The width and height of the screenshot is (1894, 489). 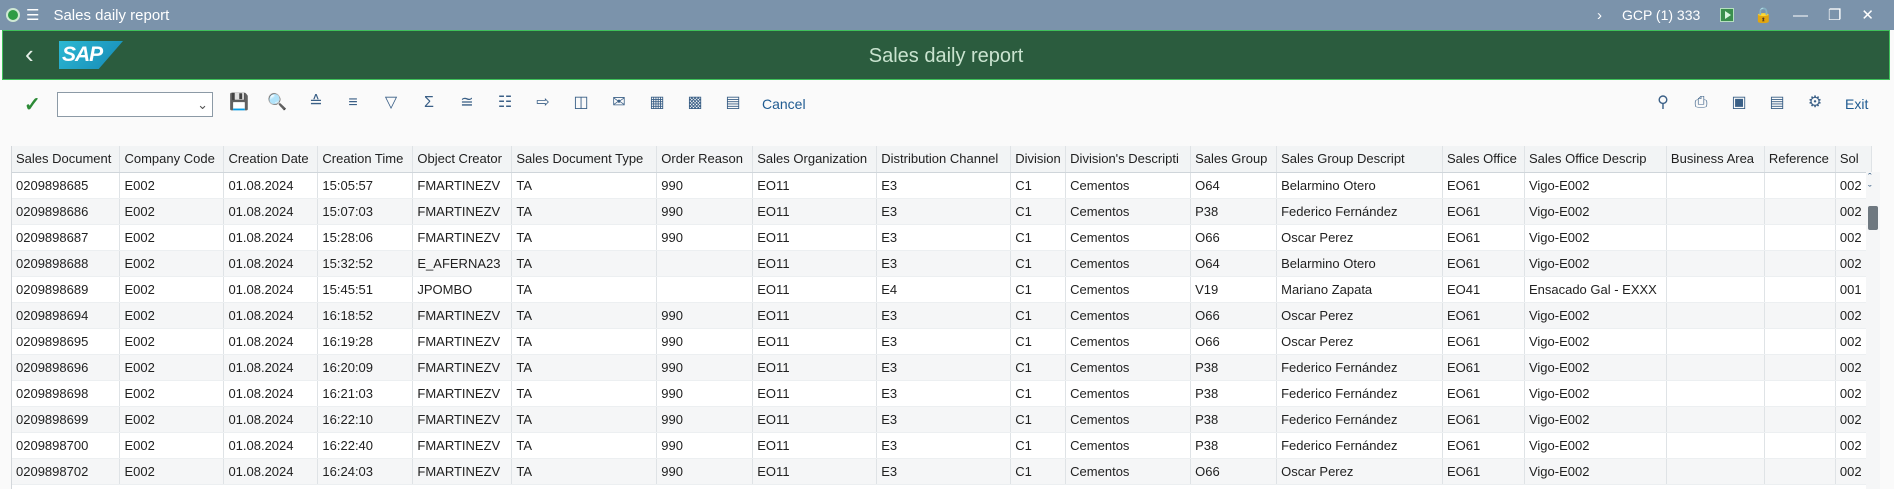 What do you see at coordinates (277, 103) in the screenshot?
I see `details-icon: 🔍` at bounding box center [277, 103].